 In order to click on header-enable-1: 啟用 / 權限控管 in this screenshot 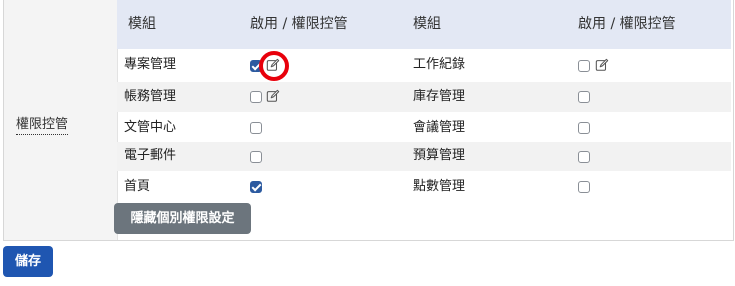, I will do `click(299, 24)`.